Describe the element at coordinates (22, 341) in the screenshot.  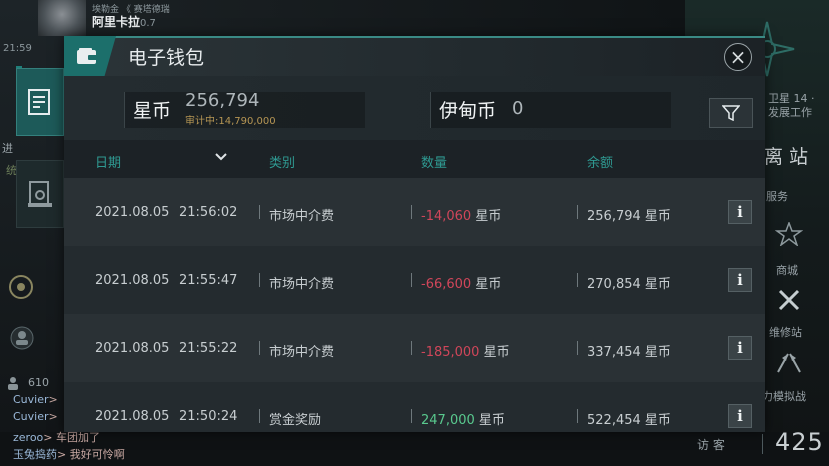
I see `person-icon` at that location.